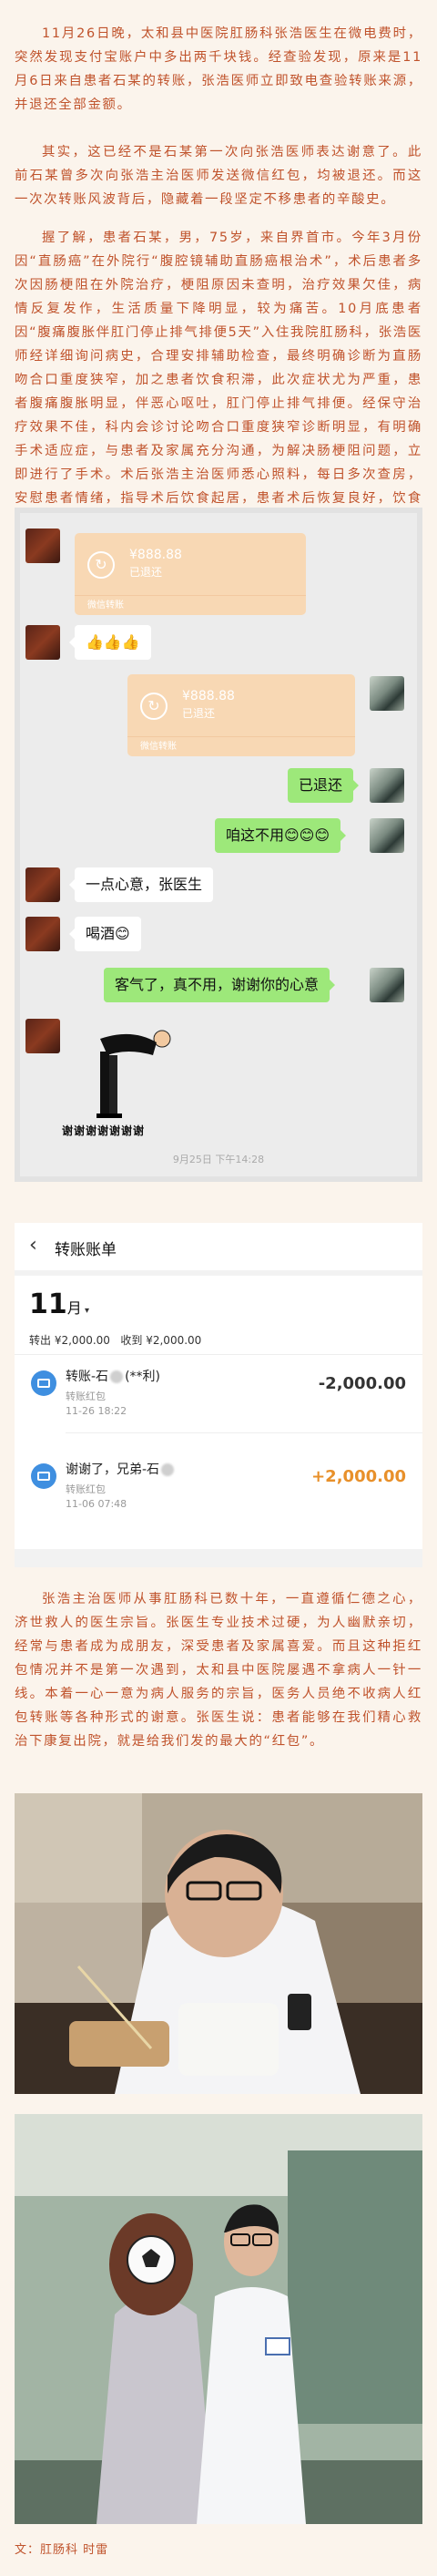  What do you see at coordinates (105, 934) in the screenshot?
I see `message-bubble: 喝酒😊` at bounding box center [105, 934].